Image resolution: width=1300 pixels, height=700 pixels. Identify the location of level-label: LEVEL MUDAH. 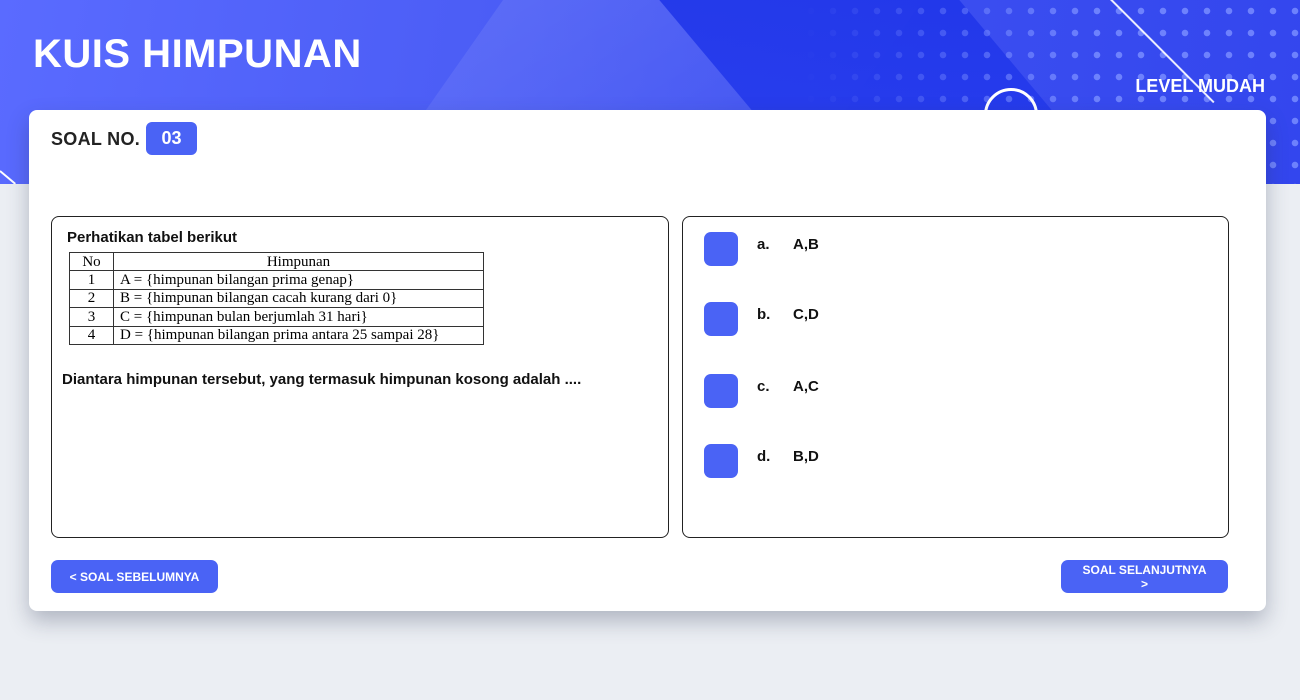
(1200, 86).